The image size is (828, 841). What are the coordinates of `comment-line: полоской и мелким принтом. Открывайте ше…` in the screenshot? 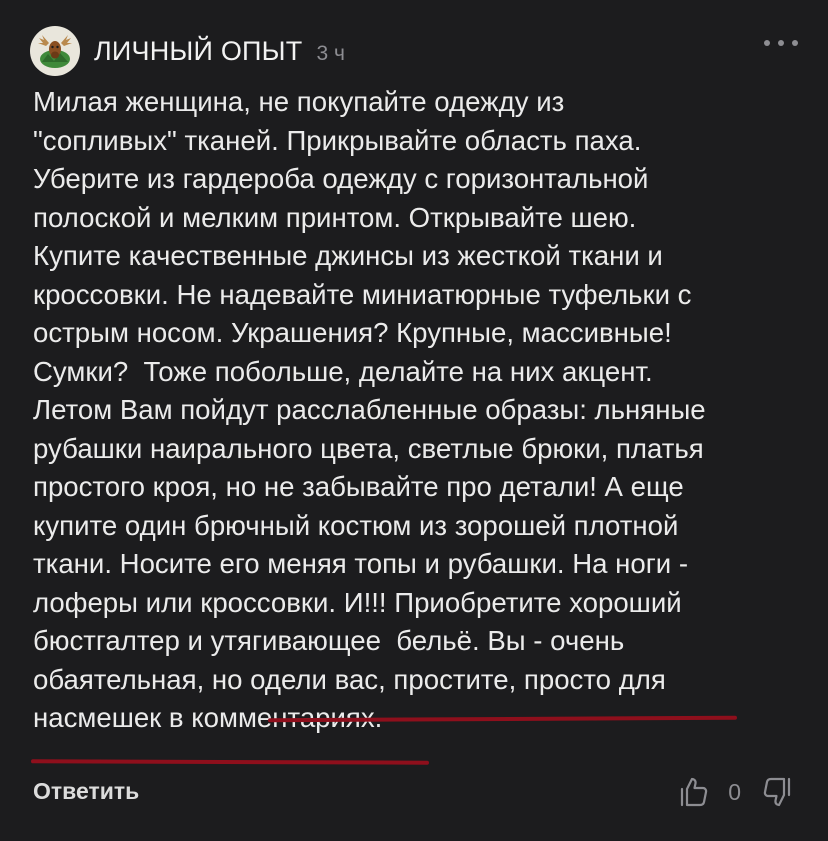 It's located at (335, 217).